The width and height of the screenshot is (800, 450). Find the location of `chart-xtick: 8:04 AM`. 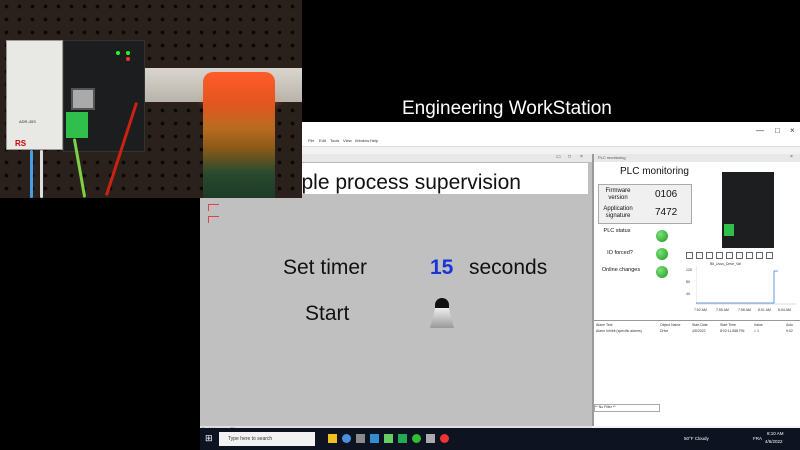

chart-xtick: 8:04 AM is located at coordinates (784, 310).